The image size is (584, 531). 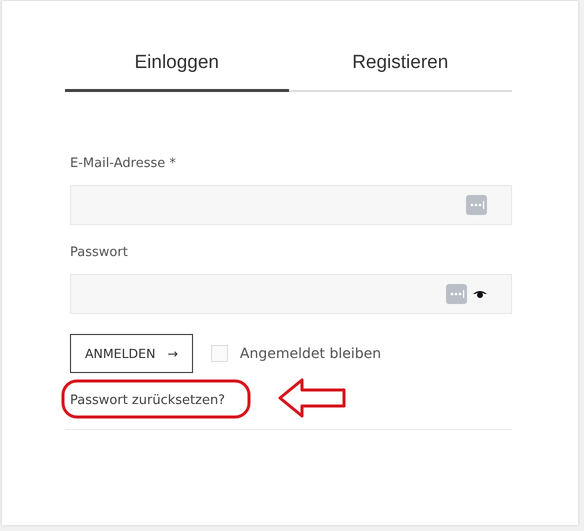 What do you see at coordinates (99, 252) in the screenshot?
I see `field-label: Passwort` at bounding box center [99, 252].